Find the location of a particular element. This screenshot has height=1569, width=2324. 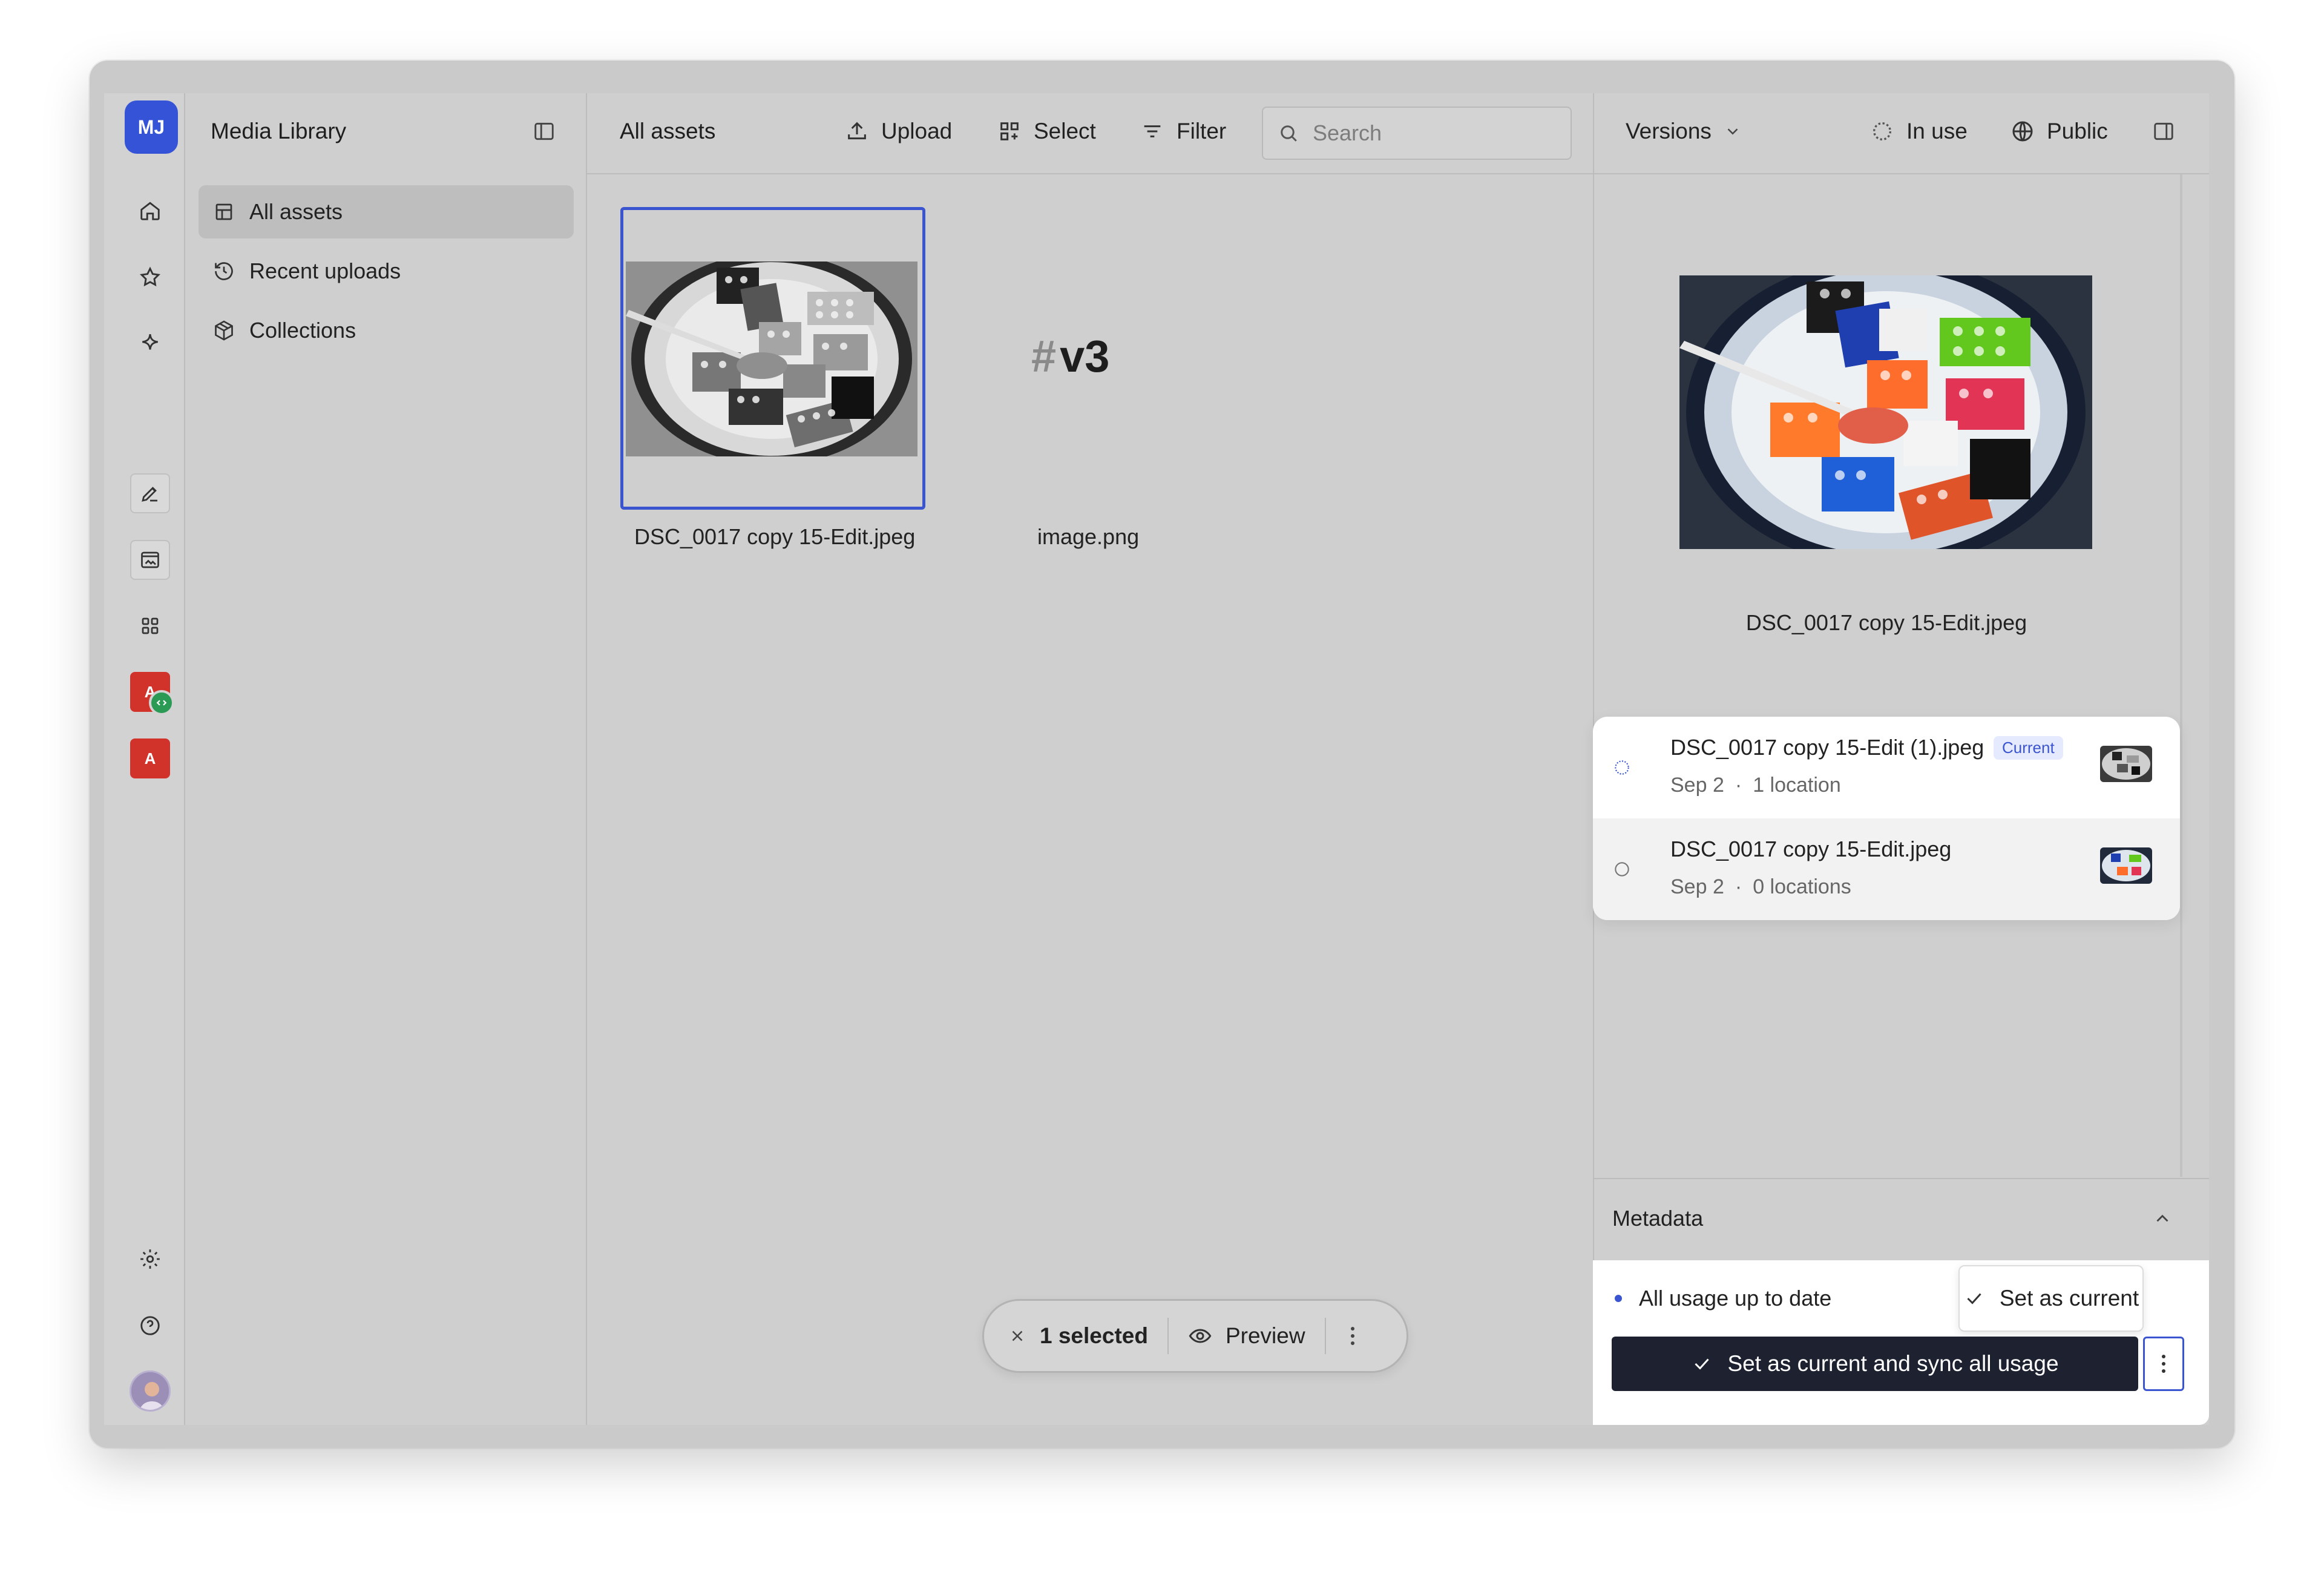

pen-icon is located at coordinates (150, 493).